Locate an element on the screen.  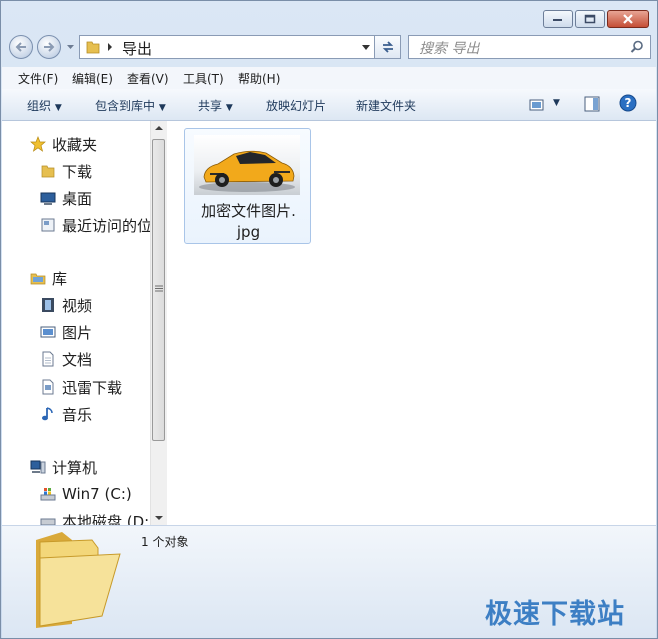
nav-recent-label: 最近访问的位 is located at coordinates (106, 225).